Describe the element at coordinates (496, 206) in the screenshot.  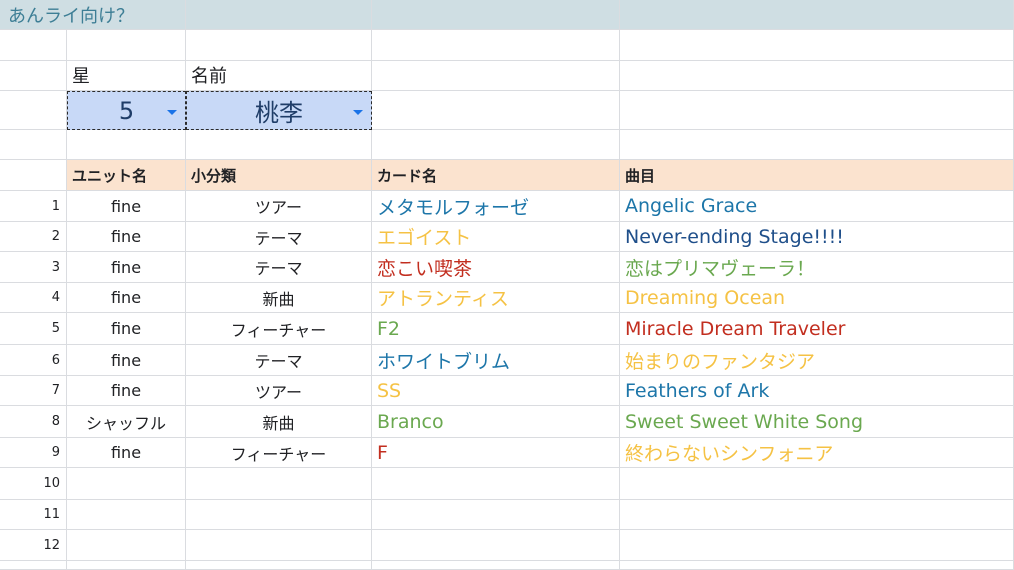
I see `card-name-cell: メタモルフォーゼ` at that location.